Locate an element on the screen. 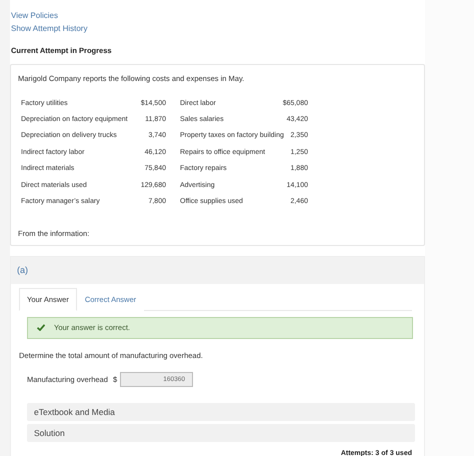 The image size is (474, 456). checkmark-icon is located at coordinates (41, 328).